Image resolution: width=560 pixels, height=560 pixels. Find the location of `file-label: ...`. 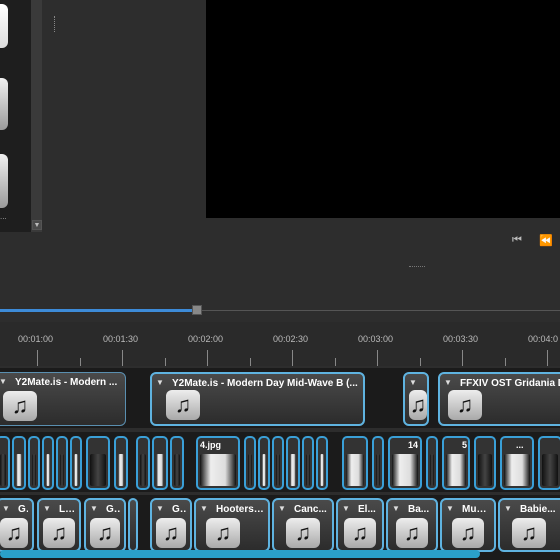

file-label: ... is located at coordinates (3, 216).